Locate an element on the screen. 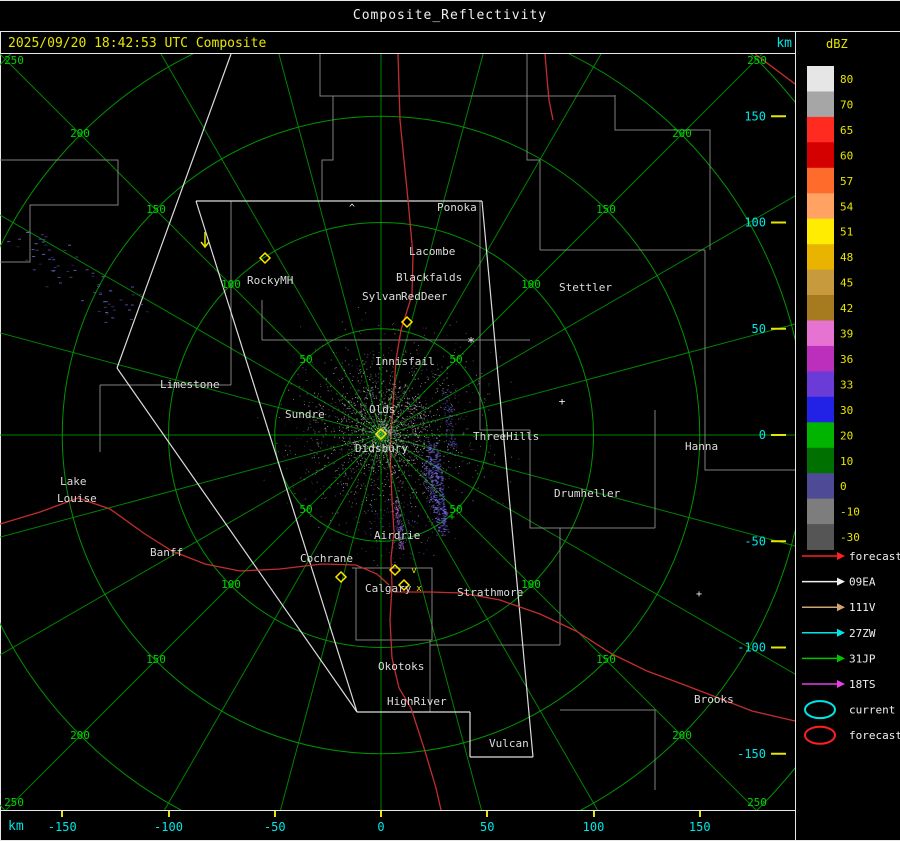  legend-track-row: 27ZW is located at coordinates (839, 633).